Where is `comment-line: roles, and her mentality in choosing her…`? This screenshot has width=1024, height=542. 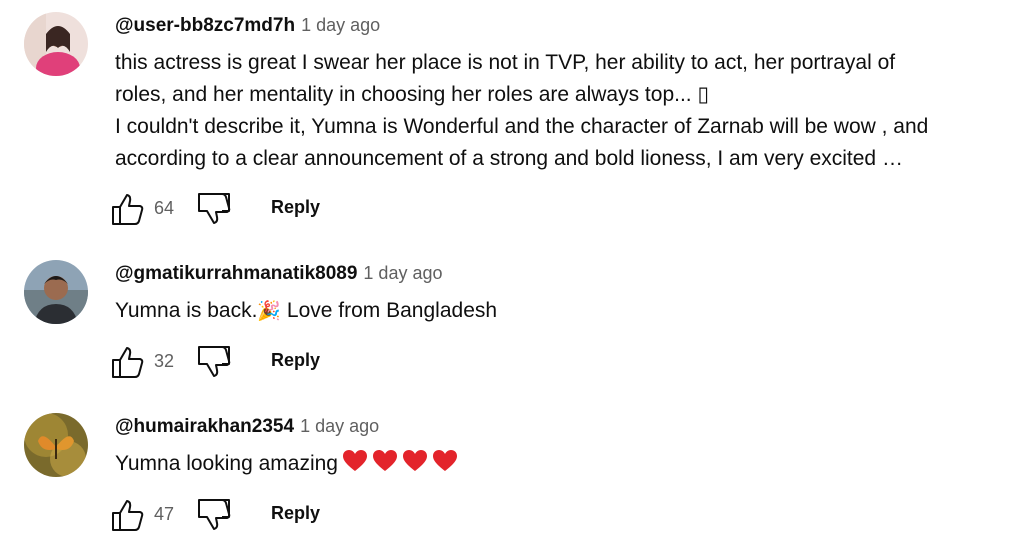 comment-line: roles, and her mentality in choosing her… is located at coordinates (412, 94).